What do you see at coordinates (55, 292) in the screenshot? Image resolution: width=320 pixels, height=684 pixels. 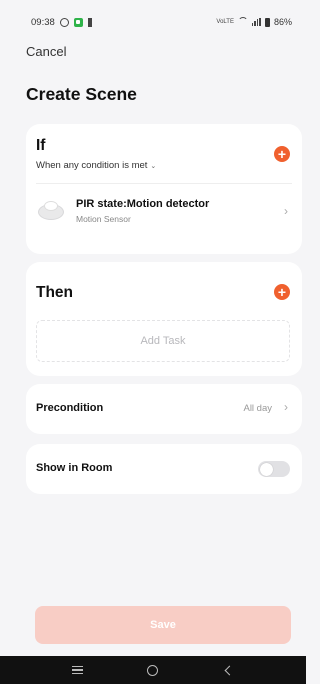 I see `then-title: Then` at bounding box center [55, 292].